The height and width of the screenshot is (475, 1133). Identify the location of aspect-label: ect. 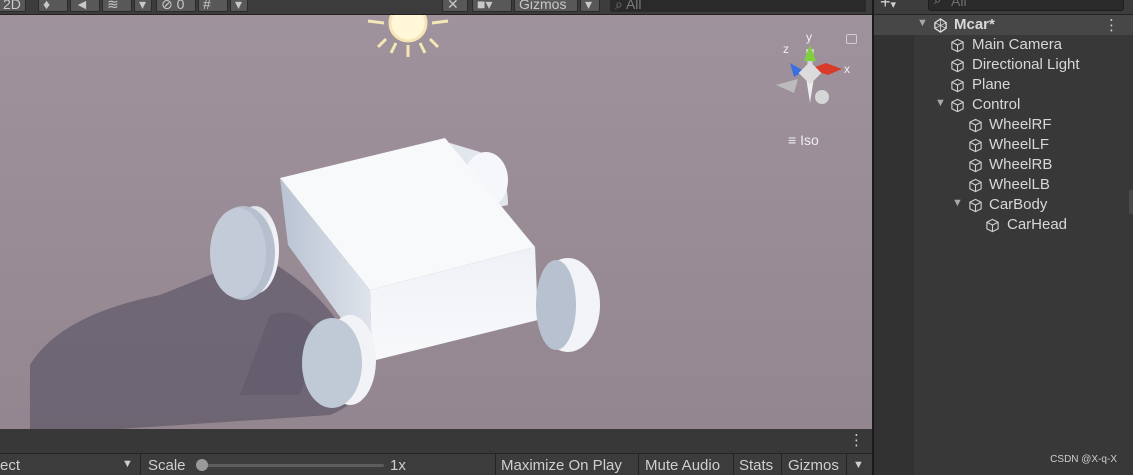
(10, 465).